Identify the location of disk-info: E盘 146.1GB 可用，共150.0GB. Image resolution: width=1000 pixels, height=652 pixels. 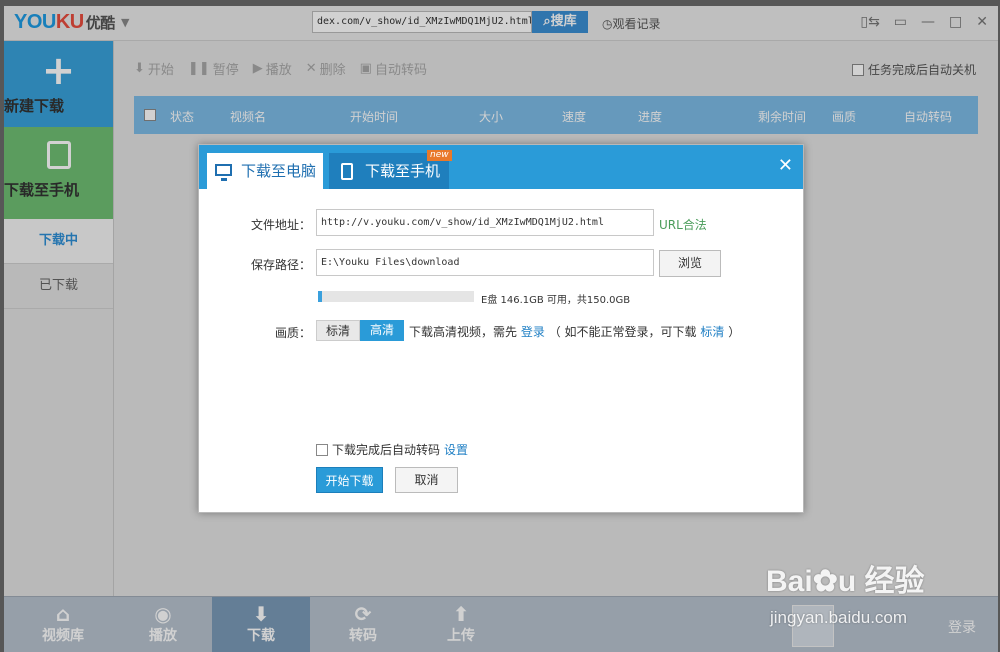
(556, 300).